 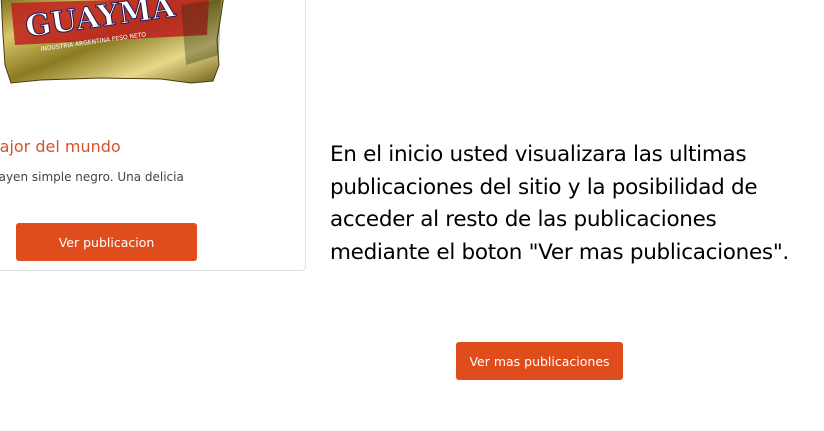 I want to click on product-image: GUAYMA INDUSTRIA ARGENTINA PESO NETO, so click(x=113, y=42).